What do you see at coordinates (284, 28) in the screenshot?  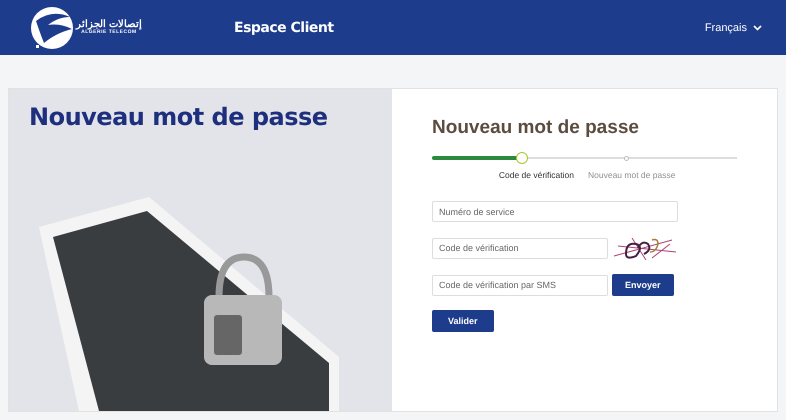 I see `header-title: Espace Client` at bounding box center [284, 28].